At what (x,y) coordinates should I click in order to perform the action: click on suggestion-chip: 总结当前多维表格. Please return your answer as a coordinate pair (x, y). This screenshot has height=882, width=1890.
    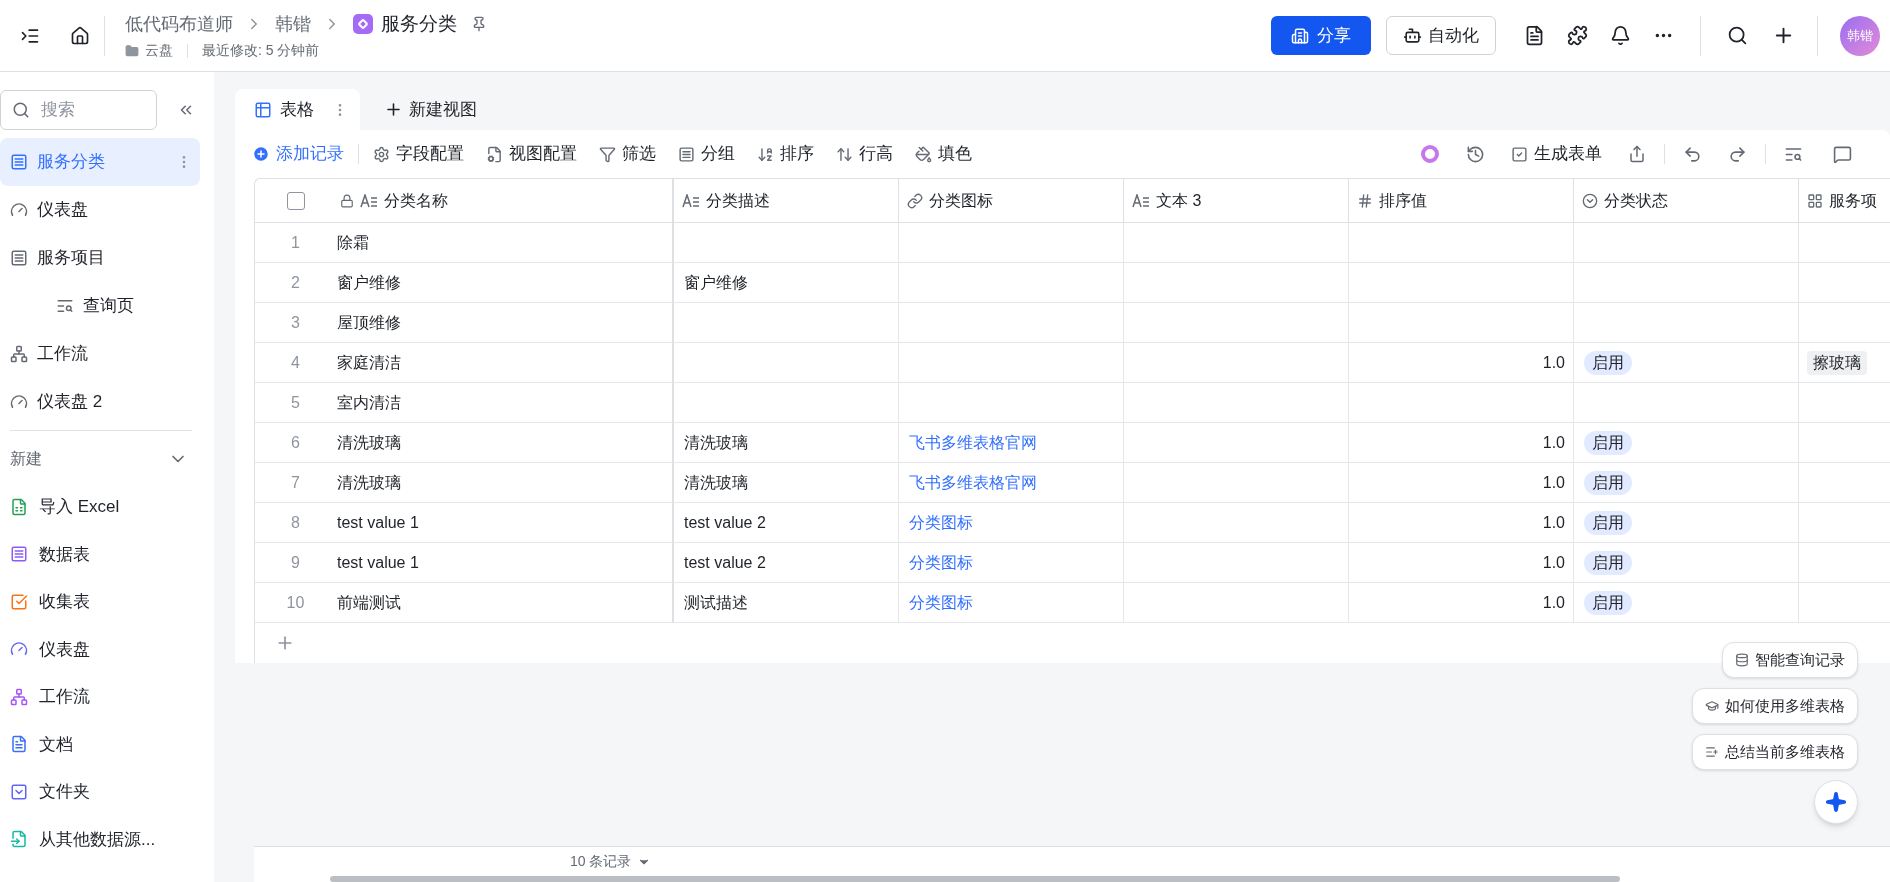
    Looking at the image, I should click on (1775, 752).